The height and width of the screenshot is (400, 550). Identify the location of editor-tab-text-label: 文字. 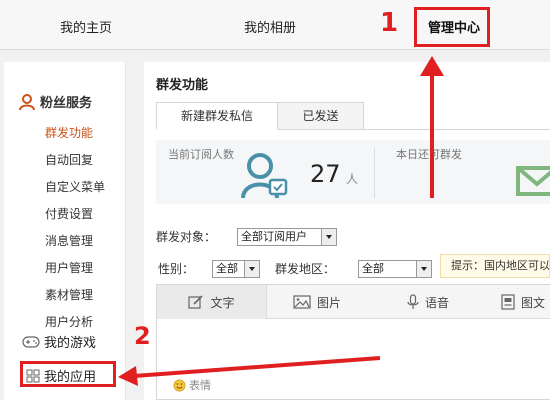
(222, 302).